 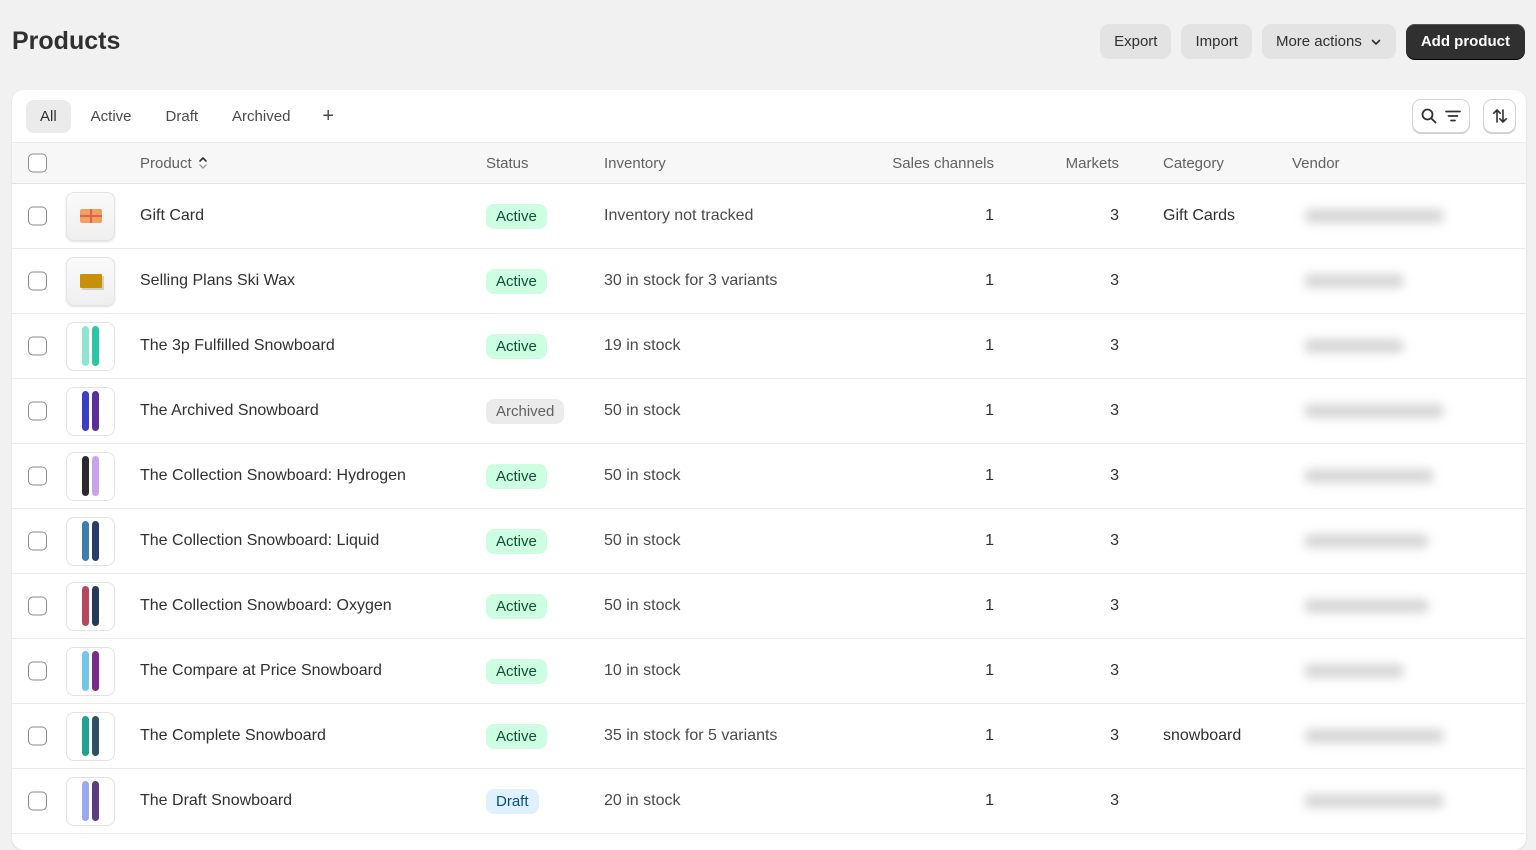 What do you see at coordinates (1316, 163) in the screenshot?
I see `column-header-vendor: Vendor` at bounding box center [1316, 163].